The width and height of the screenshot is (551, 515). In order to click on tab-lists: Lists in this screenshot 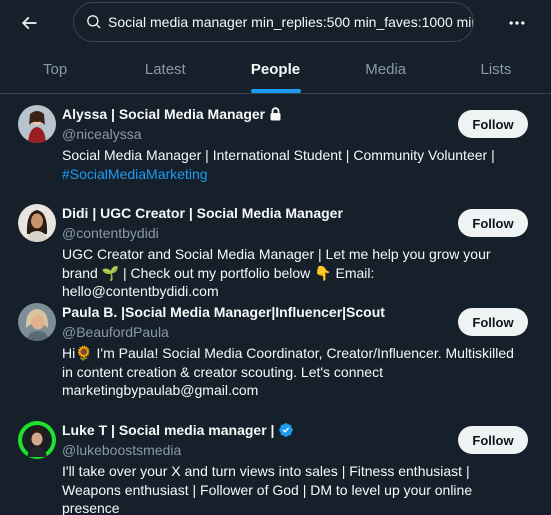, I will do `click(496, 69)`.